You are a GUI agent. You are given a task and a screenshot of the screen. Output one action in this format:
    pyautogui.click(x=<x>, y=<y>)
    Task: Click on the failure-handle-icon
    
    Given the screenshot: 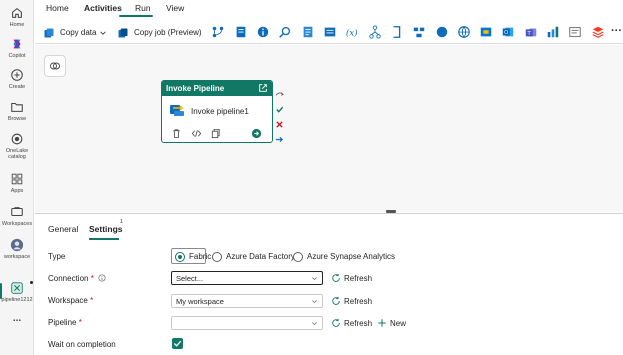 What is the action you would take?
    pyautogui.click(x=279, y=124)
    